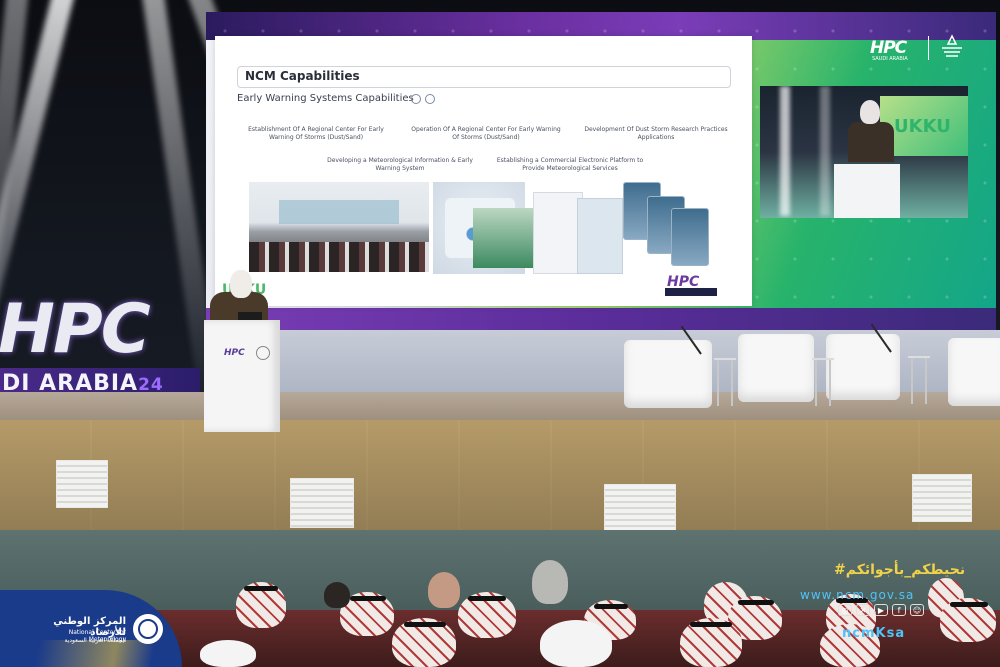  I want to click on slide-subtitle: Early Warning Systems Capabilities, so click(325, 98).